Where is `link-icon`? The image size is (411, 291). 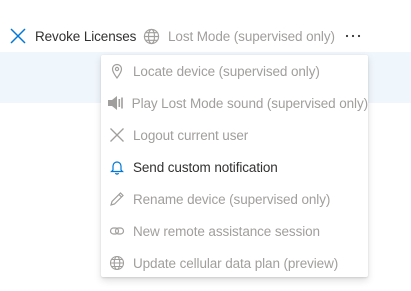 link-icon is located at coordinates (117, 231).